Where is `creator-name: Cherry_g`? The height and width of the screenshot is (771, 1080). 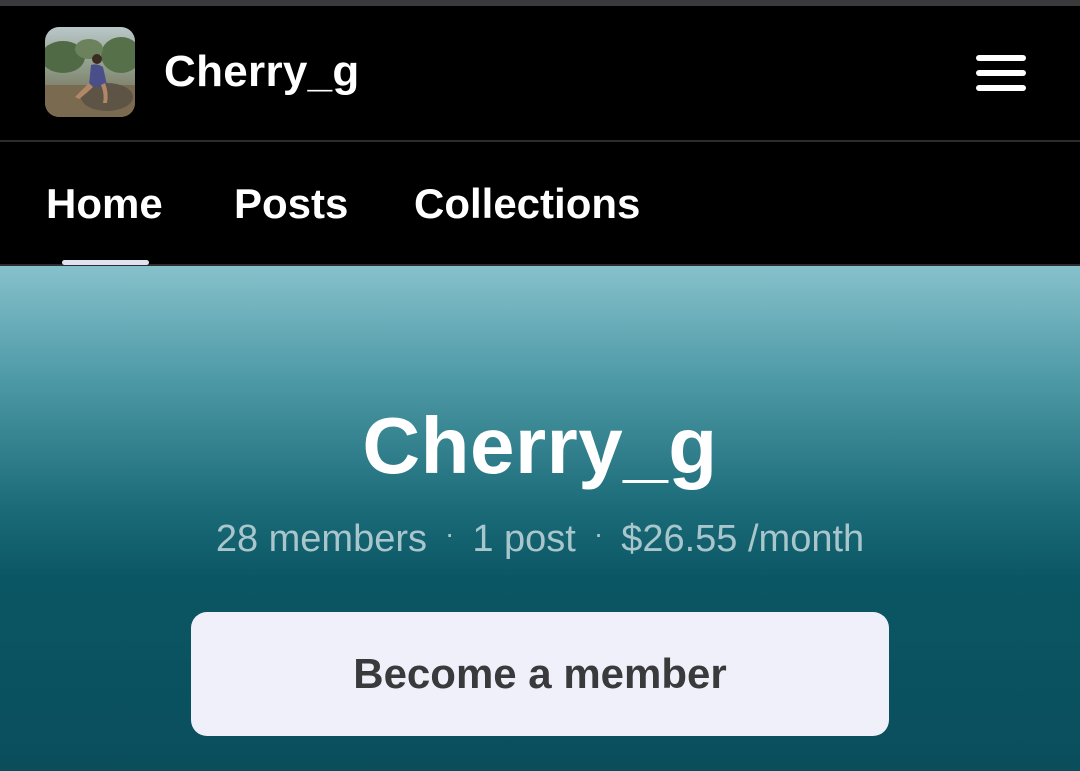 creator-name: Cherry_g is located at coordinates (262, 71).